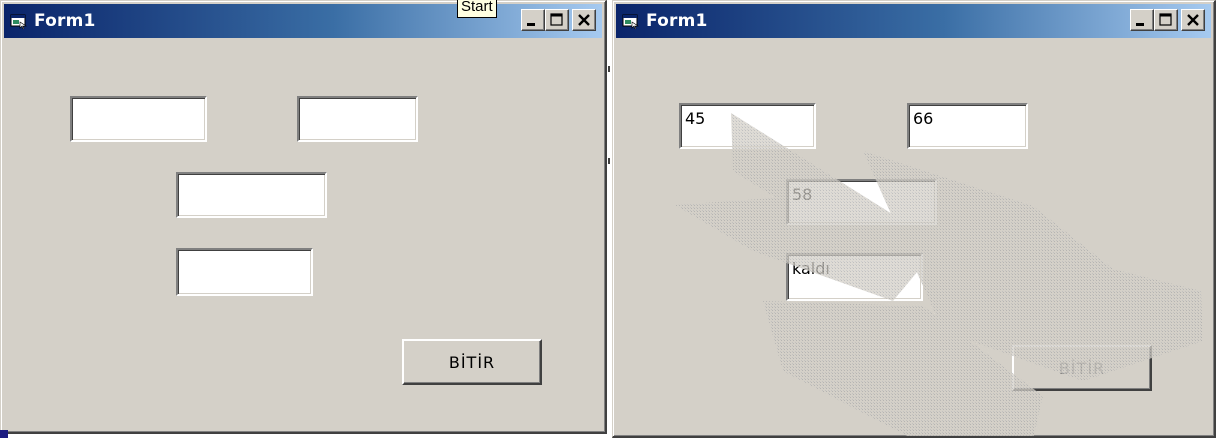 This screenshot has height=438, width=1216. Describe the element at coordinates (747, 126) in the screenshot. I see `textbox-1: 45` at that location.